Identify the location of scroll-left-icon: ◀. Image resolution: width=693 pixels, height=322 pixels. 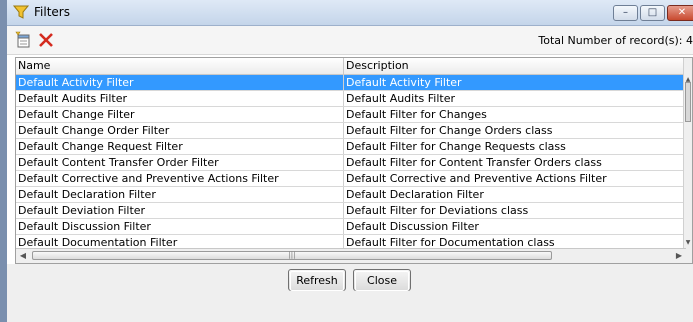
(23, 256).